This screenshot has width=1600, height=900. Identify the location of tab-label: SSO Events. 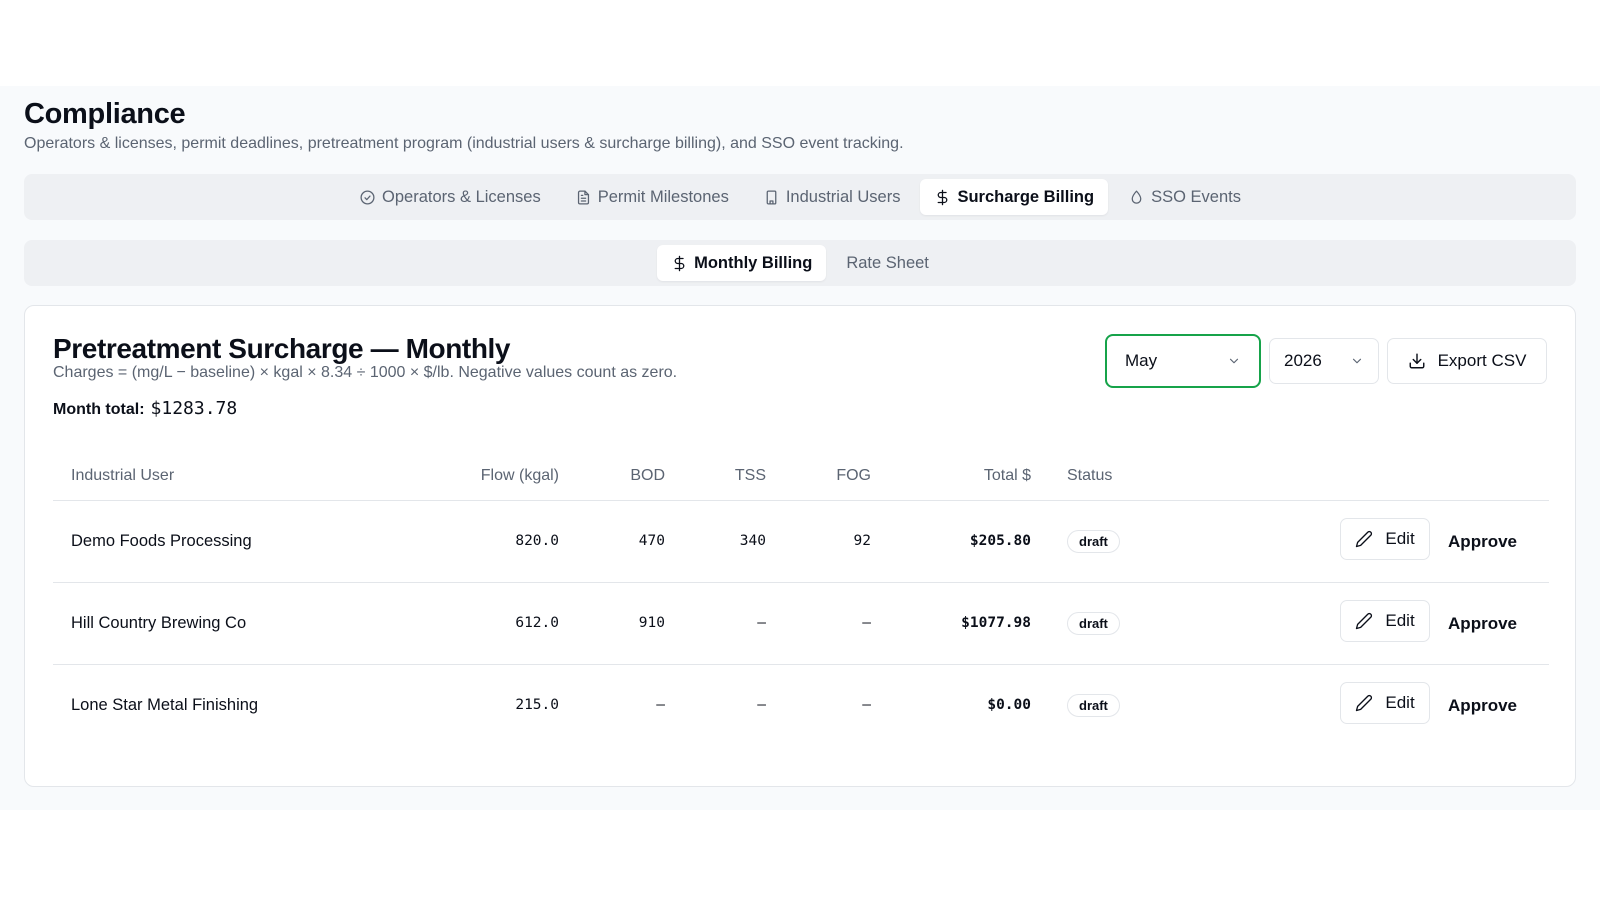
(1196, 196).